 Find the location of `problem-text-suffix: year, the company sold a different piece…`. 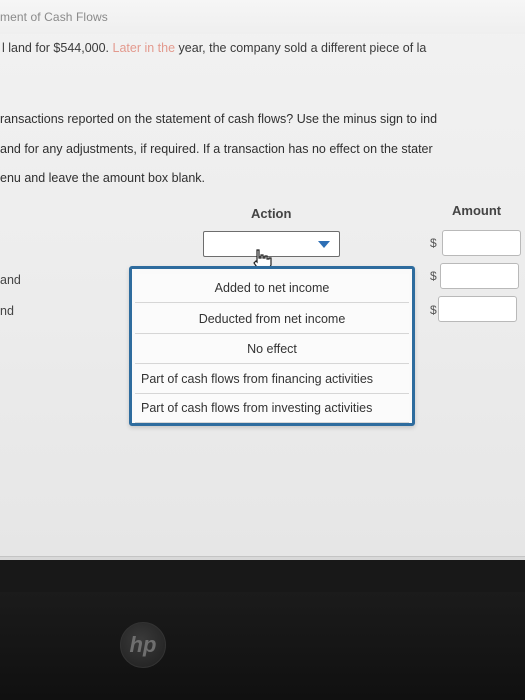

problem-text-suffix: year, the company sold a different piece… is located at coordinates (302, 48).